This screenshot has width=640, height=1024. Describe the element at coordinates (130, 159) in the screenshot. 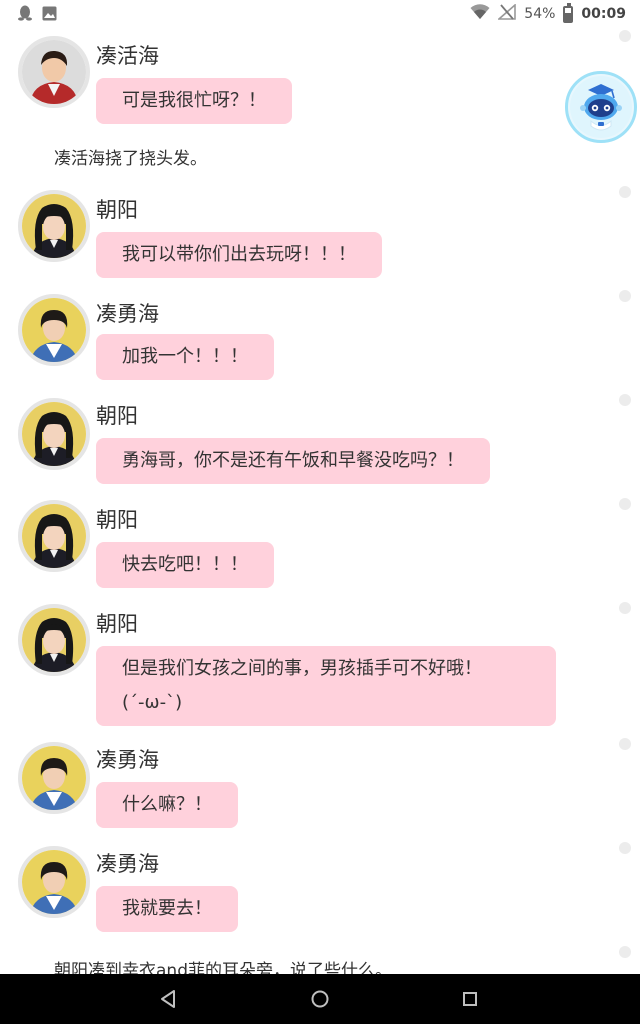

I see `narration-text: 凑活海挠了挠头发。` at that location.